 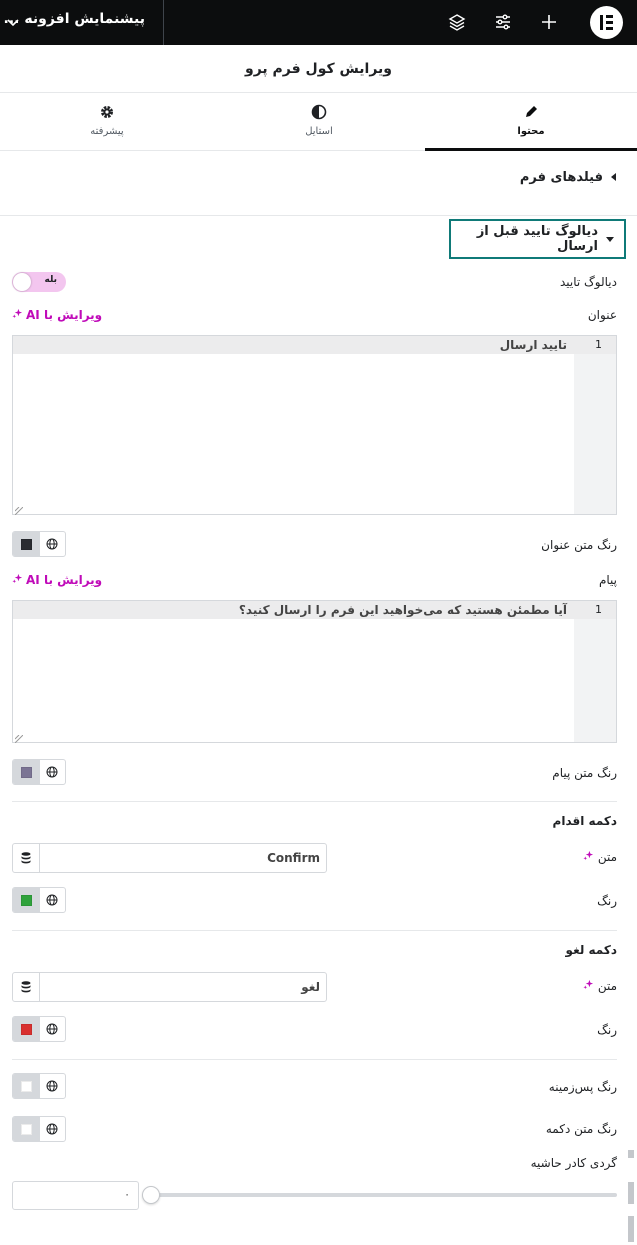 I want to click on cancel-button-heading: دکمه لغو, so click(x=591, y=950).